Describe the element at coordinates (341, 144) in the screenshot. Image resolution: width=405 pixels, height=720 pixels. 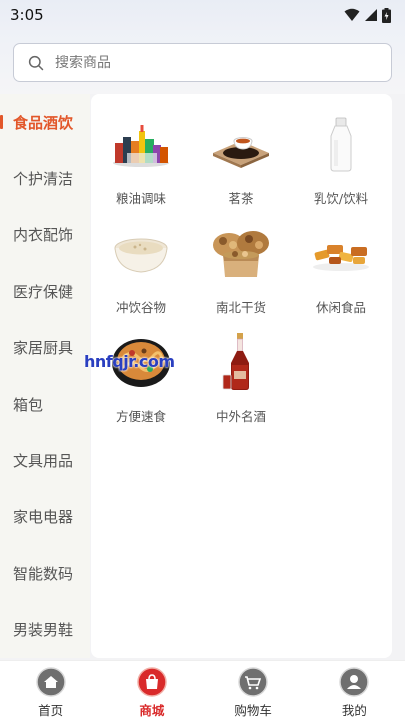
I see `milk-bottle-icon` at that location.